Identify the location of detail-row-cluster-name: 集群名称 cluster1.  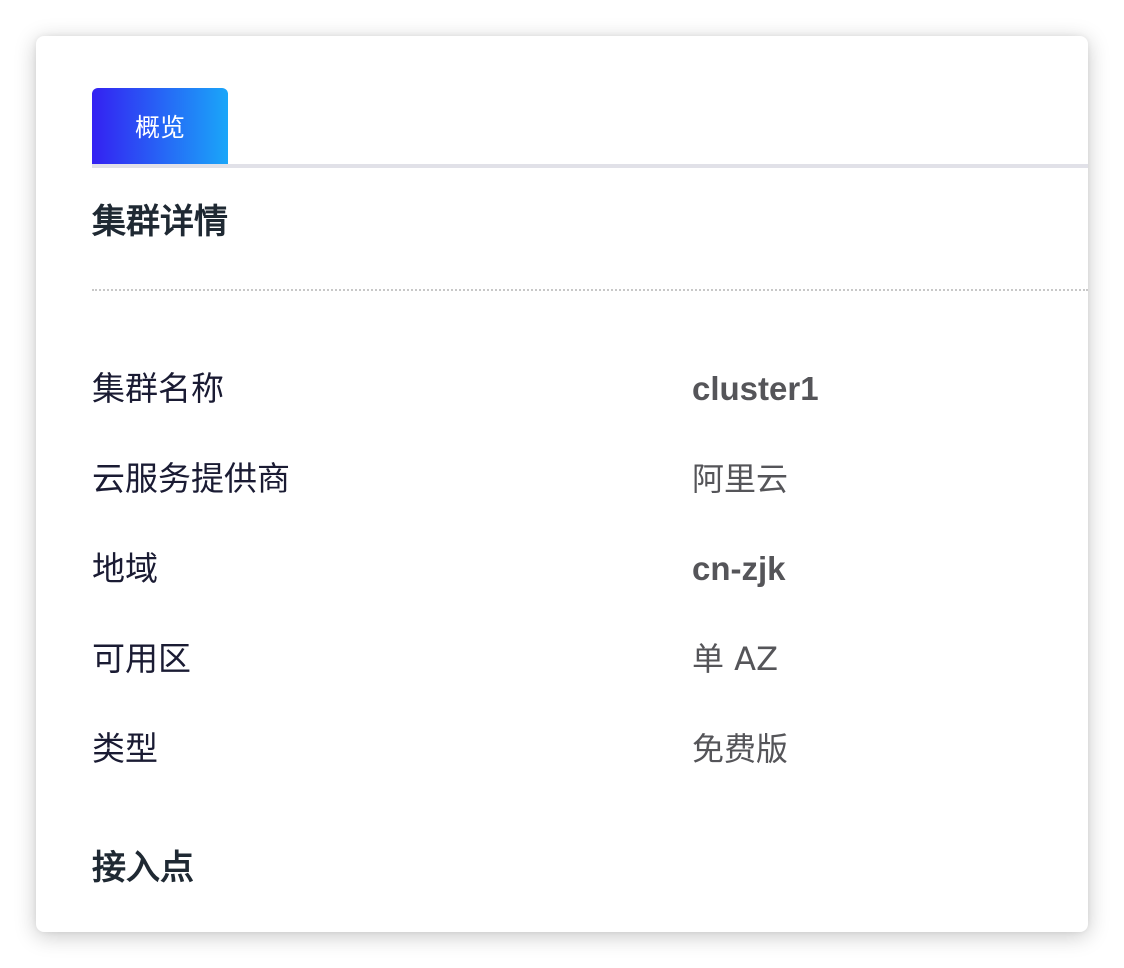
(582, 401).